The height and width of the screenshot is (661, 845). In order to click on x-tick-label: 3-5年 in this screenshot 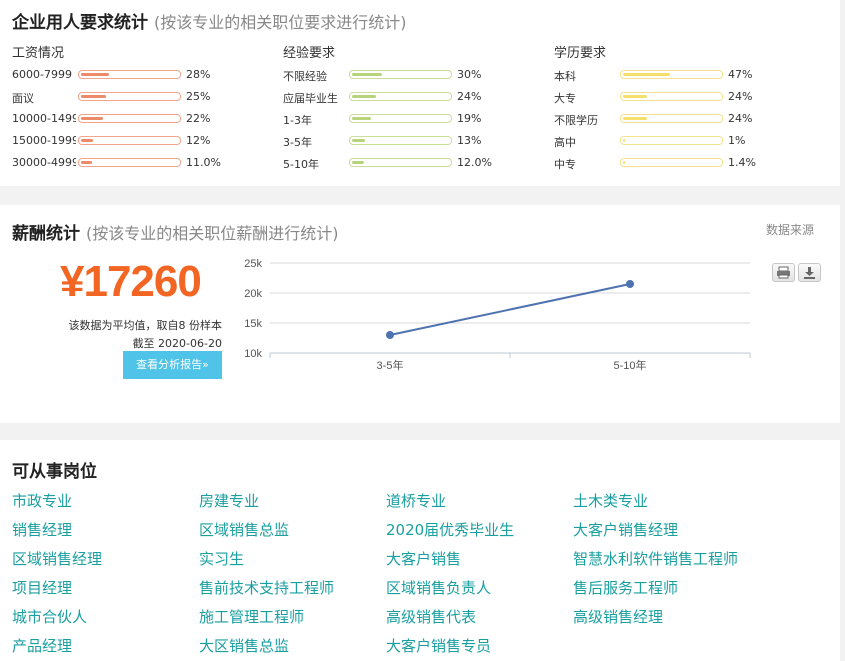, I will do `click(390, 365)`.